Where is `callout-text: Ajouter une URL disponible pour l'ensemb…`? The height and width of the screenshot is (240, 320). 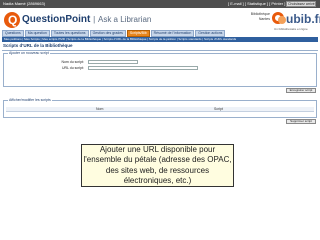
callout-text: Ajouter une URL disponible pour l'ensemb… is located at coordinates (157, 165).